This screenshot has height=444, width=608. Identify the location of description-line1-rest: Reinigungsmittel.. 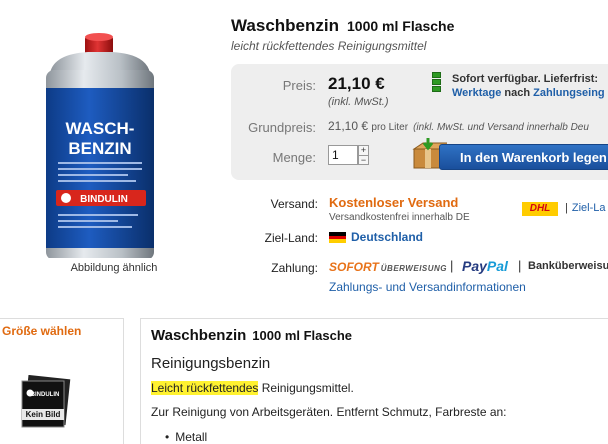
(306, 388).